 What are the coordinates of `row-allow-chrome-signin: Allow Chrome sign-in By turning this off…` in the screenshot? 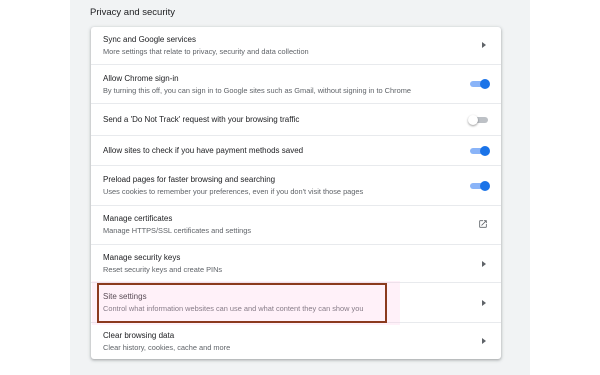 It's located at (296, 83).